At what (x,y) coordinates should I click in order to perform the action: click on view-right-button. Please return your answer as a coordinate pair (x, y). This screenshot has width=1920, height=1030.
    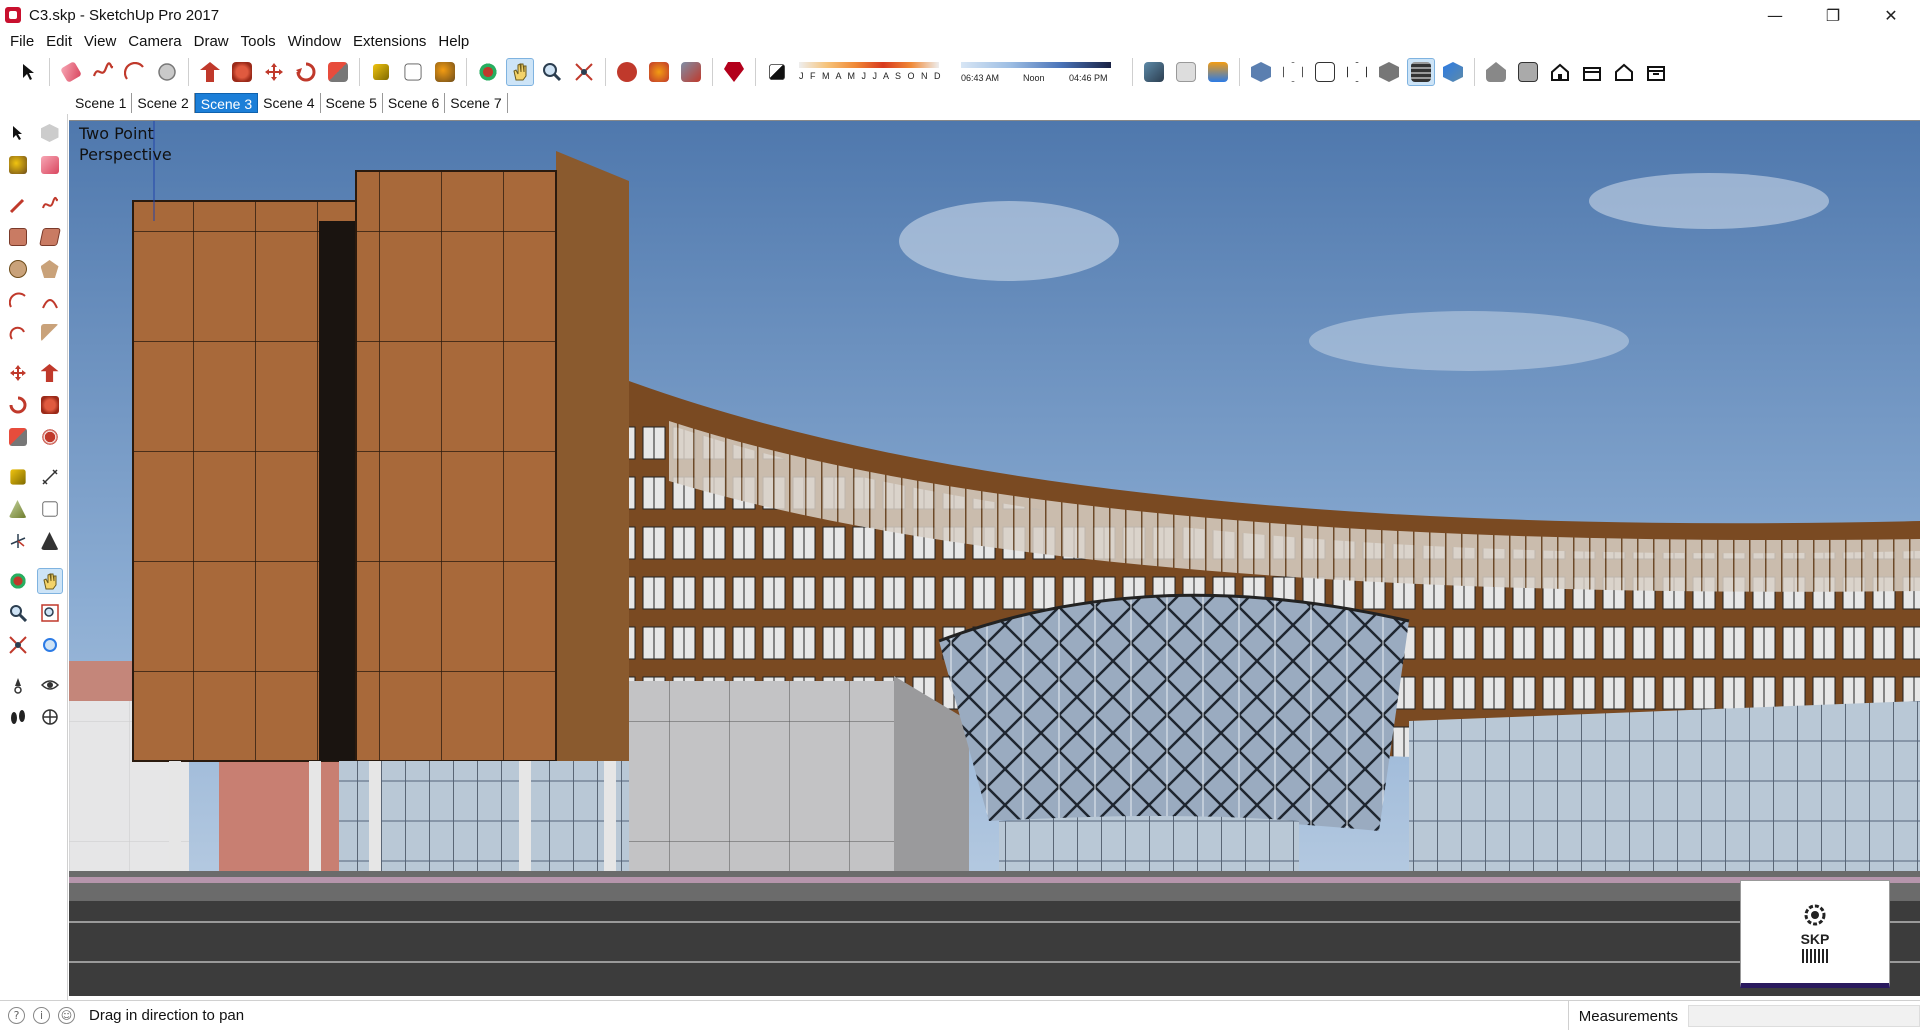
    Looking at the image, I should click on (1592, 72).